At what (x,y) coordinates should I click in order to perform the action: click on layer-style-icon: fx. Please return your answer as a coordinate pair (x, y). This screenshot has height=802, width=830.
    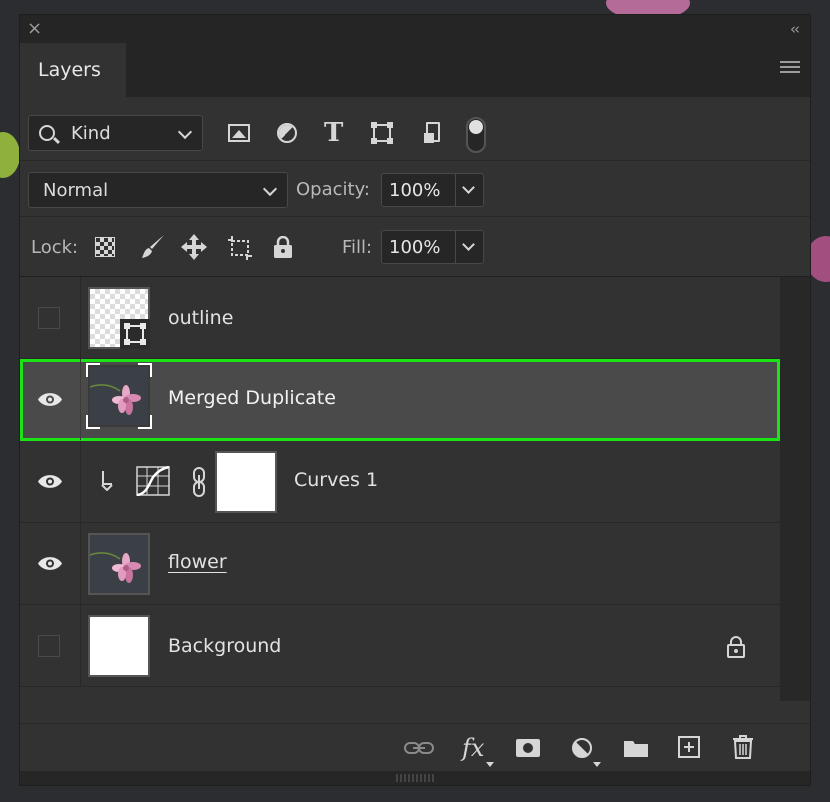
    Looking at the image, I should click on (473, 748).